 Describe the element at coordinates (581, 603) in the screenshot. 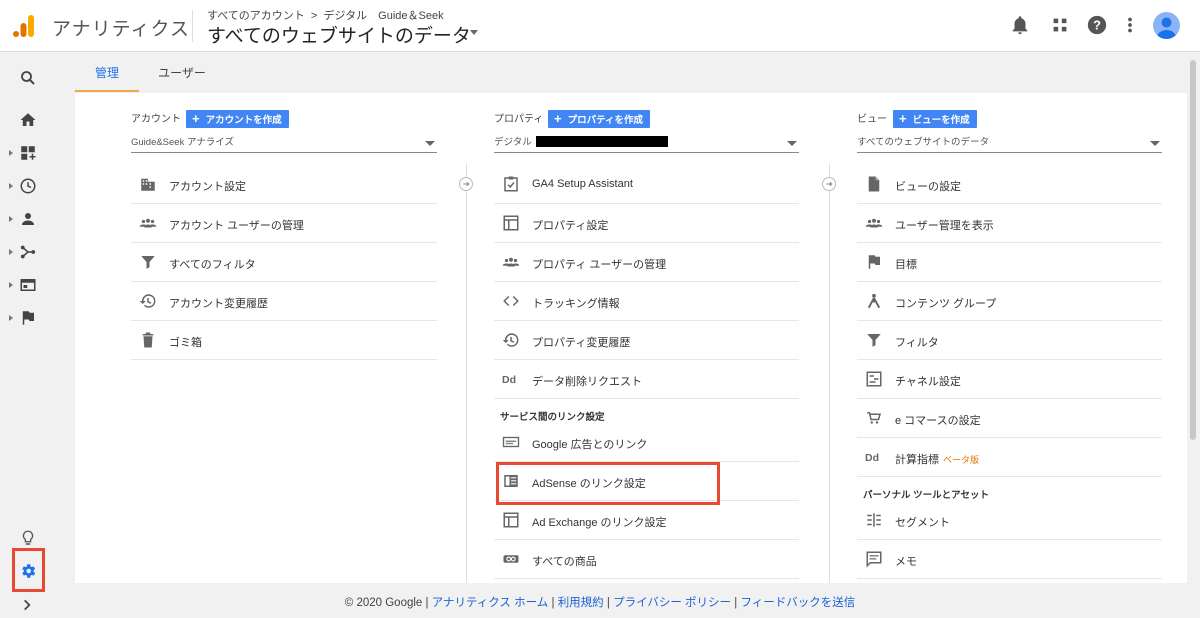

I see `footer-link-terms: 利用規約` at that location.